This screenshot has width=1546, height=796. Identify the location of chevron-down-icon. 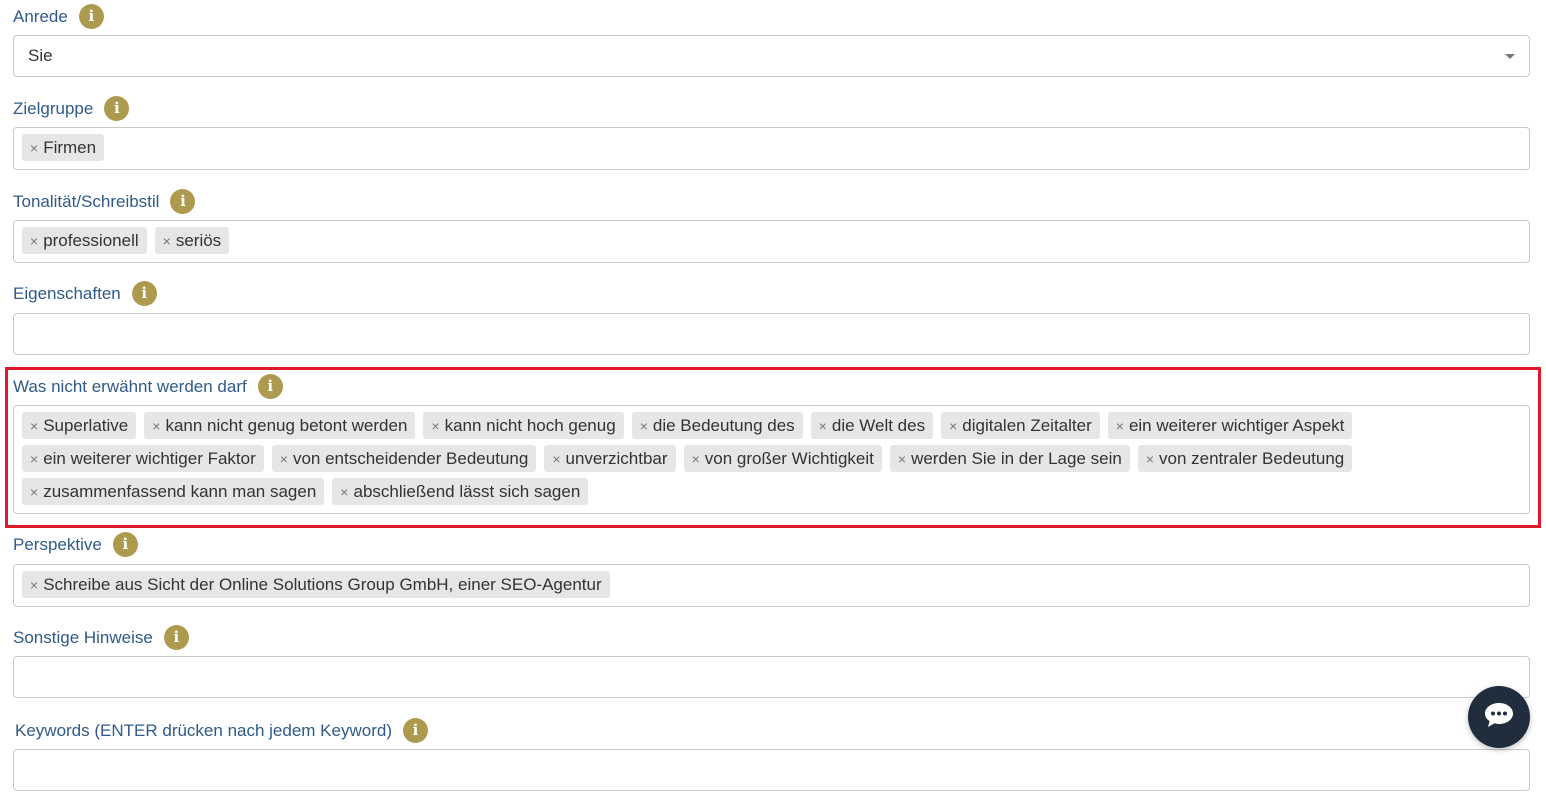
(1510, 56).